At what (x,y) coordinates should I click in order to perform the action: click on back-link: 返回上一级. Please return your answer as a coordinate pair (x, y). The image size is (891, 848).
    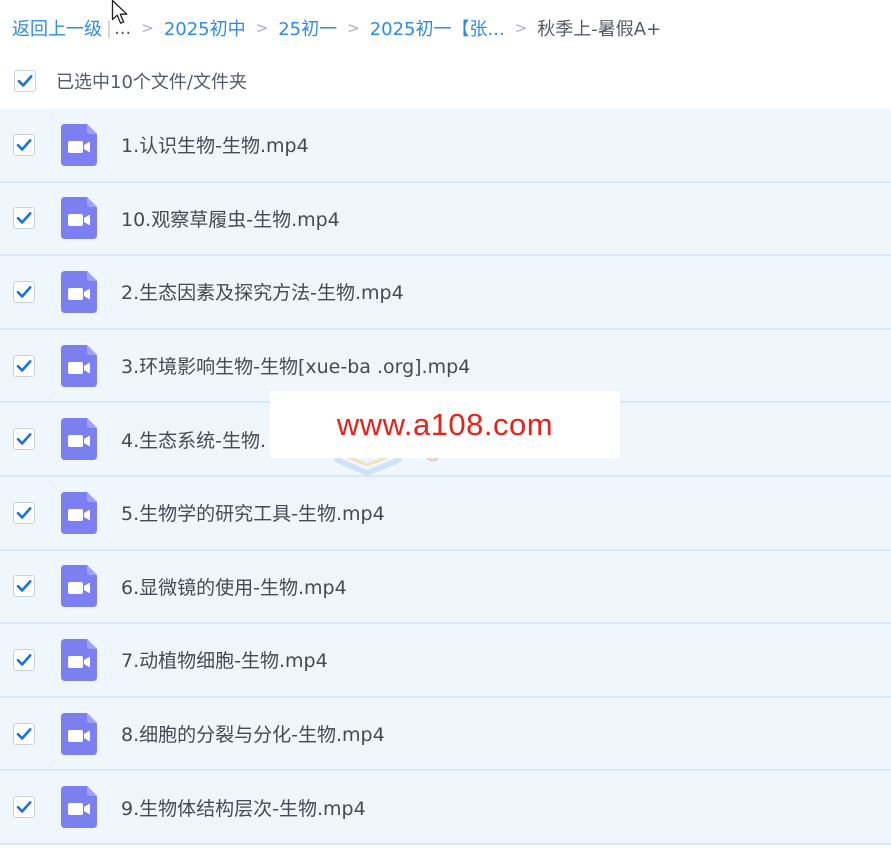
    Looking at the image, I should click on (57, 28).